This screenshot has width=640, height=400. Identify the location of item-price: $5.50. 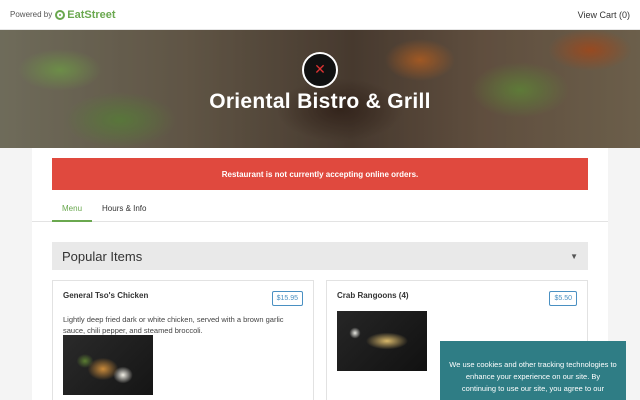
(563, 298).